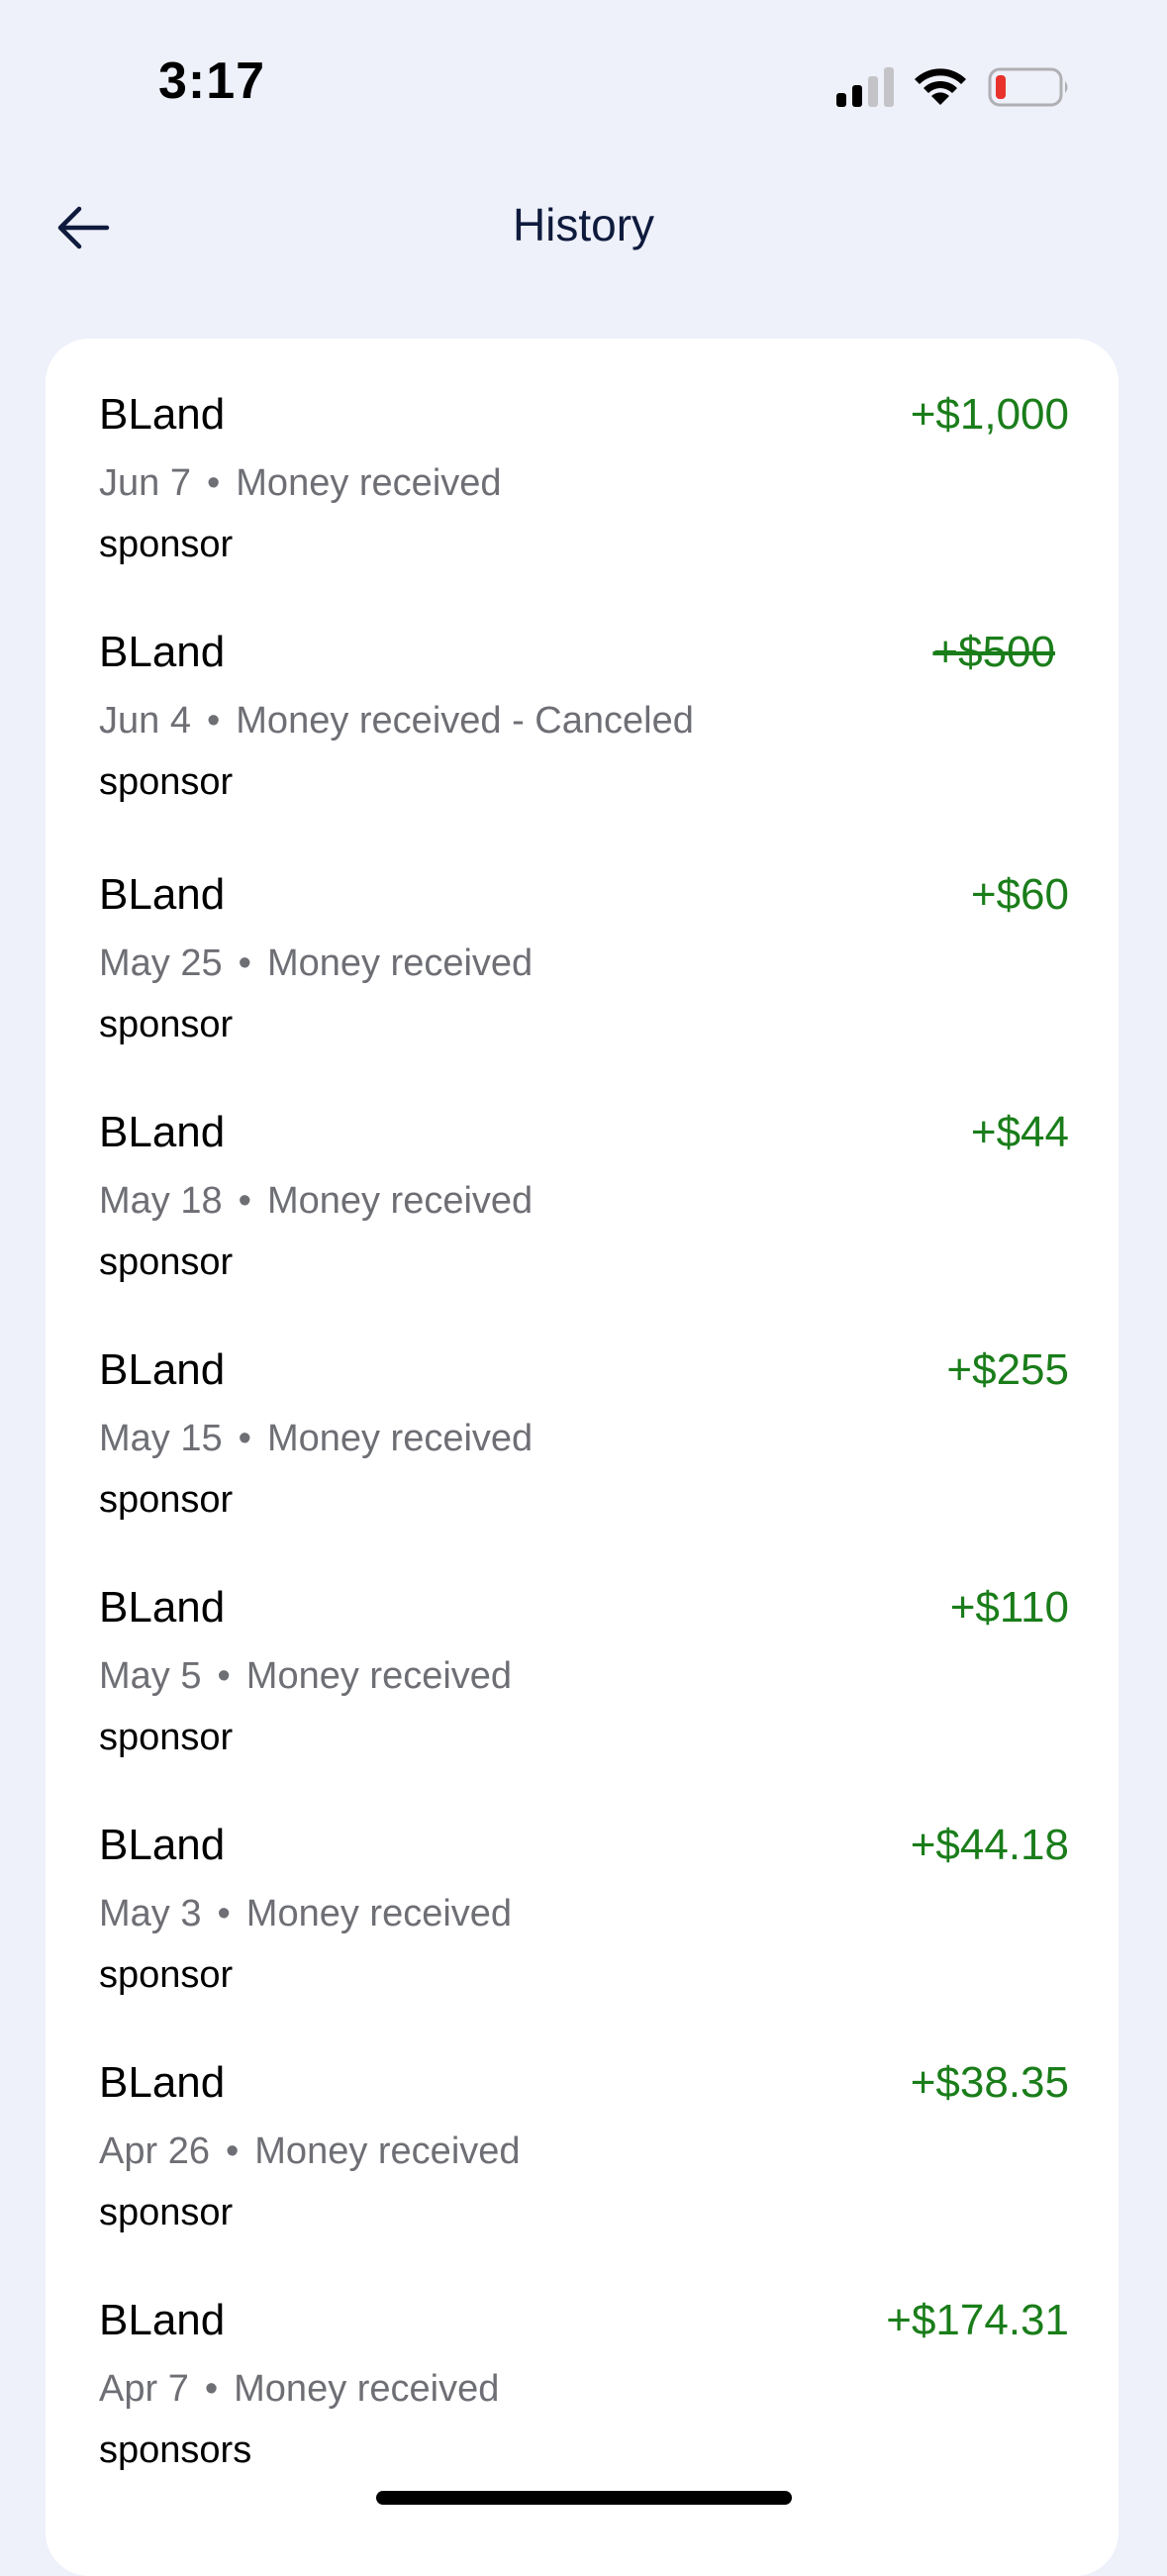 The height and width of the screenshot is (2576, 1167). I want to click on transaction-row: BLand +$44 May 18 • Money received sponsor, so click(582, 1175).